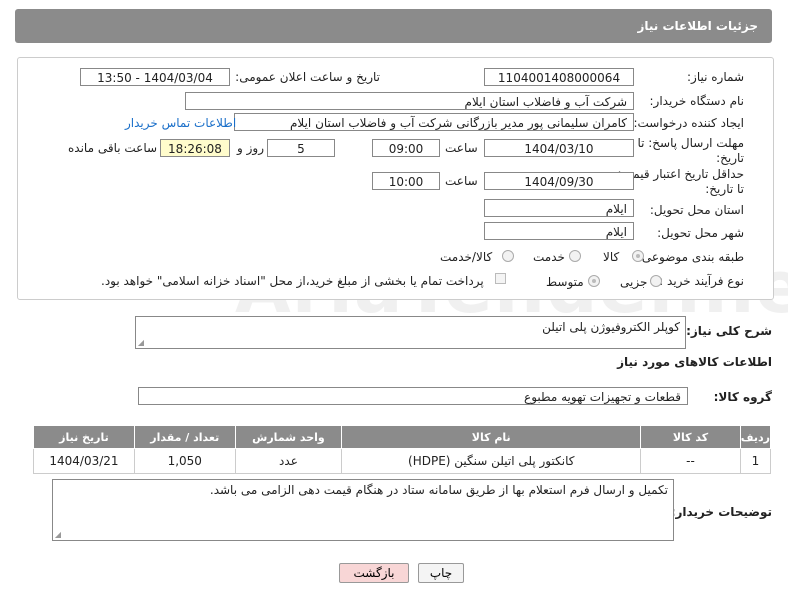 The width and height of the screenshot is (788, 598). I want to click on cell-goods-code: --, so click(690, 461).